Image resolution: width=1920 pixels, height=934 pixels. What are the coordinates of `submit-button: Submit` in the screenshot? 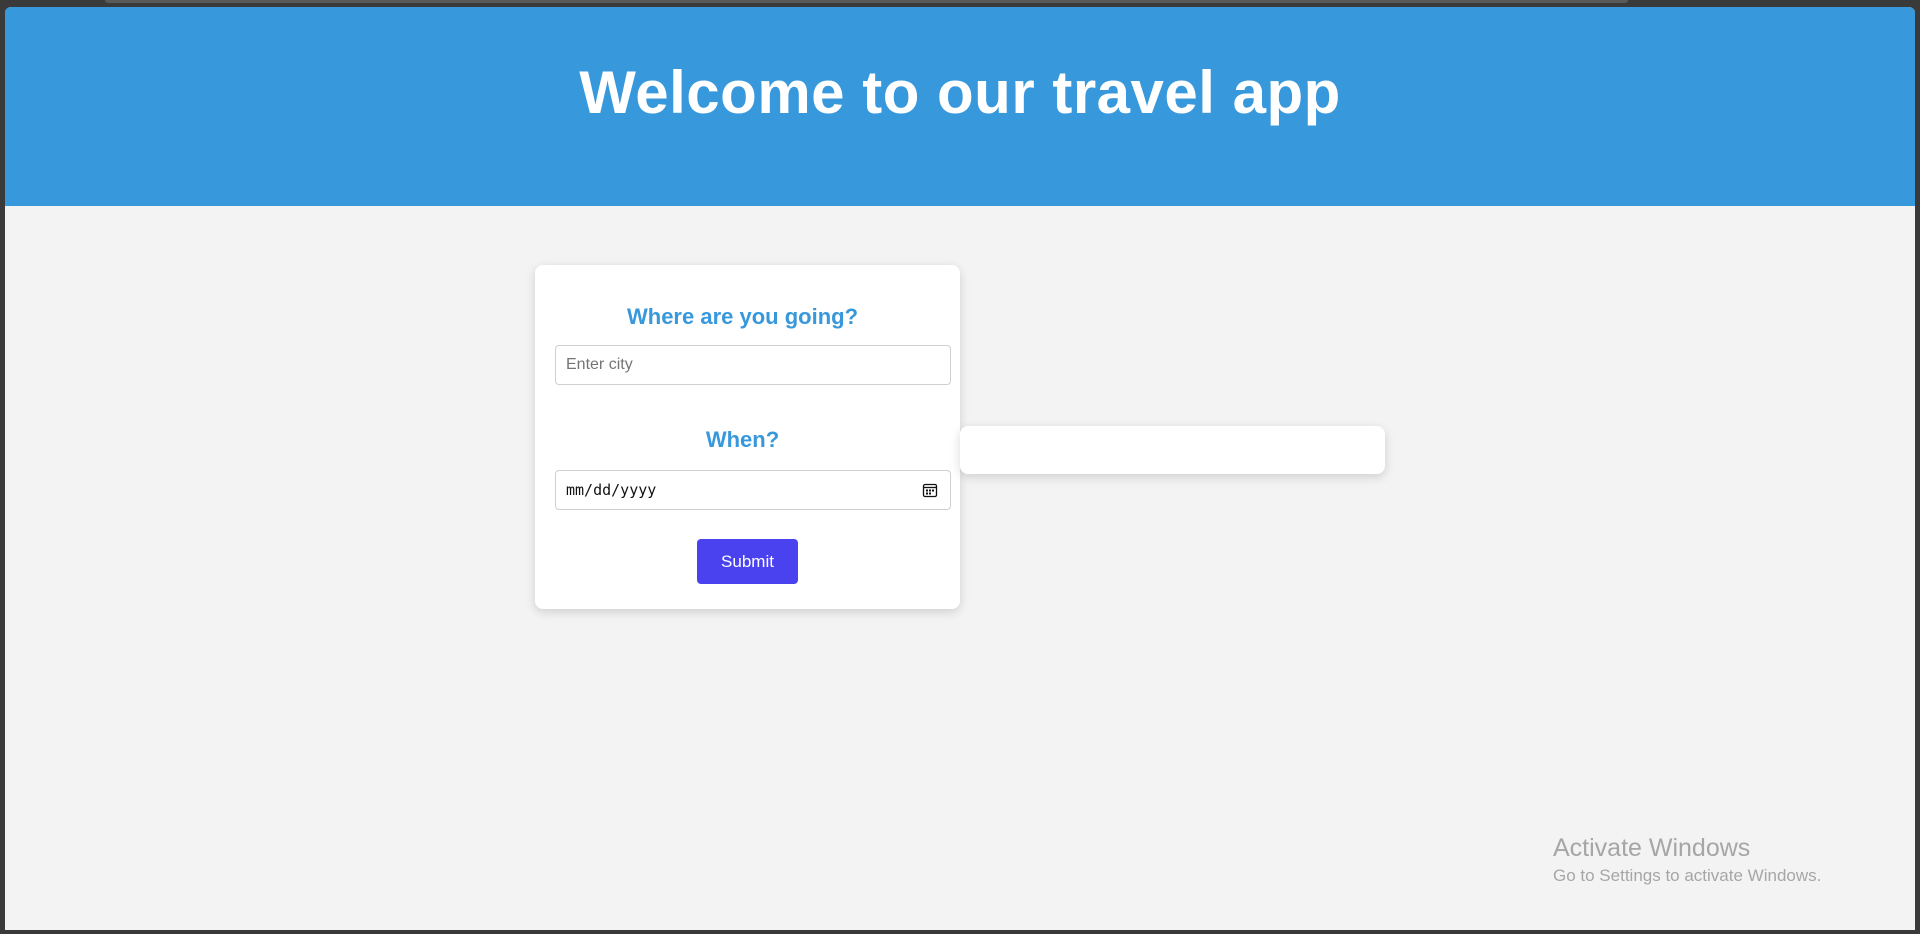 It's located at (747, 561).